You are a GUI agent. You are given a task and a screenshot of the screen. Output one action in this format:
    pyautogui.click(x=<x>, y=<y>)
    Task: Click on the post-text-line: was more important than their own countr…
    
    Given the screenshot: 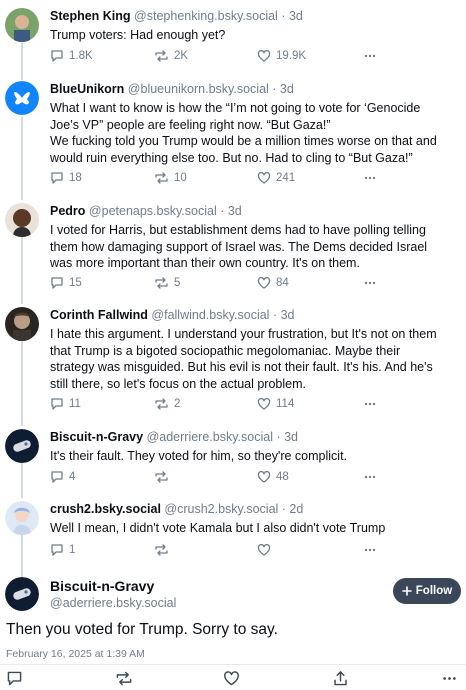 What is the action you would take?
    pyautogui.click(x=205, y=263)
    